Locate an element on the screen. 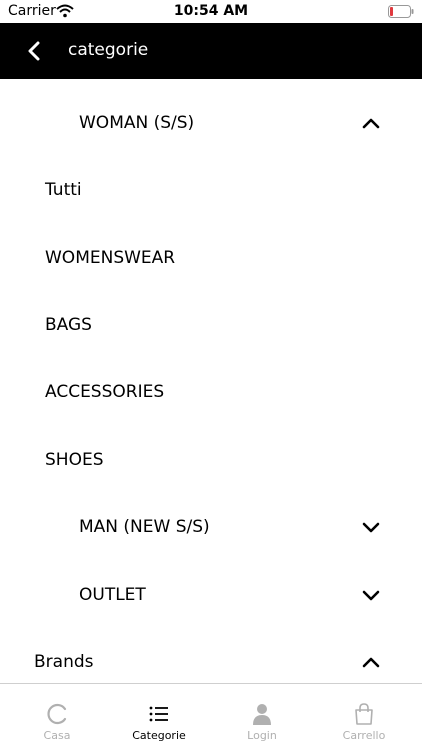 This screenshot has height=750, width=422. refresh-icon is located at coordinates (57, 714).